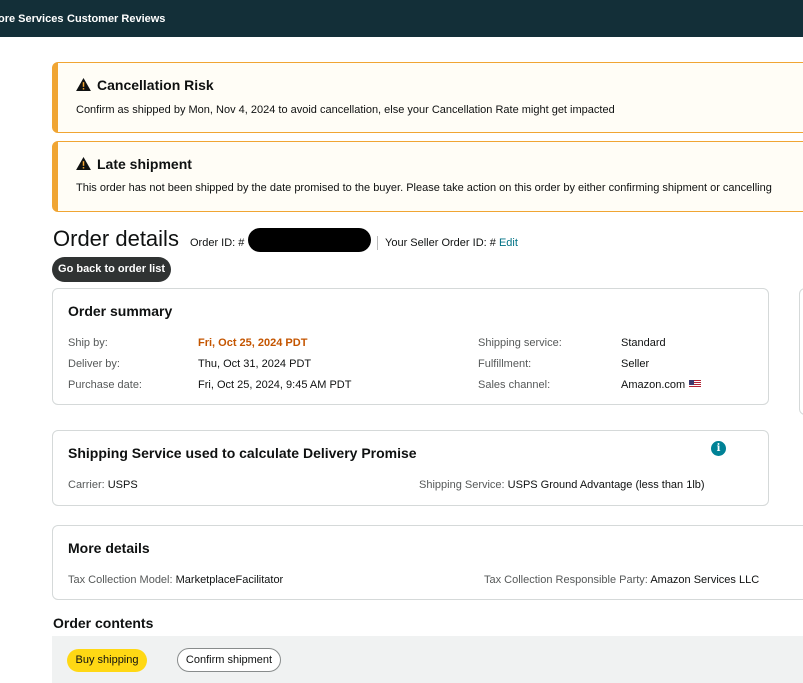  Describe the element at coordinates (514, 385) in the screenshot. I see `sales-channel-label: Sales channel:` at that location.